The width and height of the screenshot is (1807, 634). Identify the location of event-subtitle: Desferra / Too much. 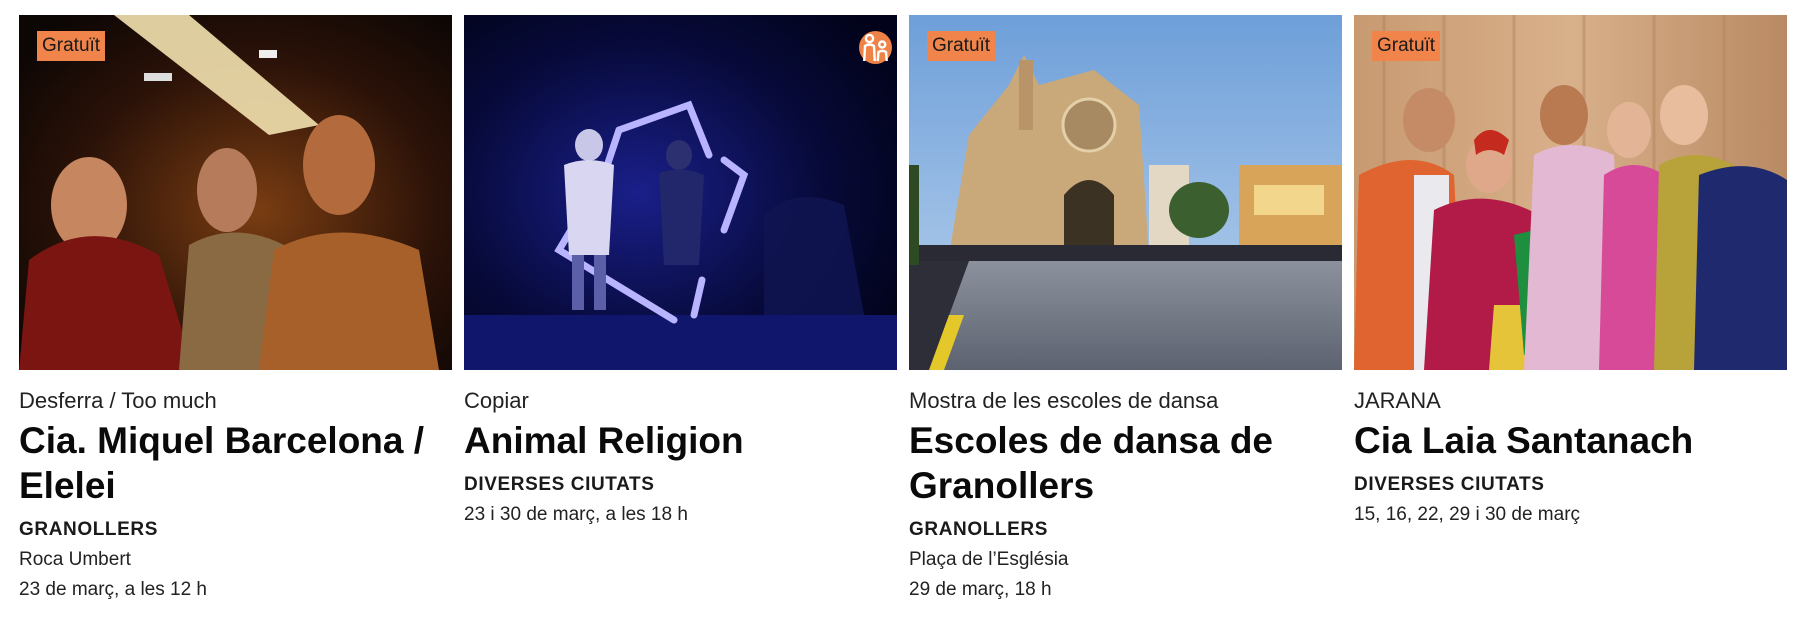
(118, 400).